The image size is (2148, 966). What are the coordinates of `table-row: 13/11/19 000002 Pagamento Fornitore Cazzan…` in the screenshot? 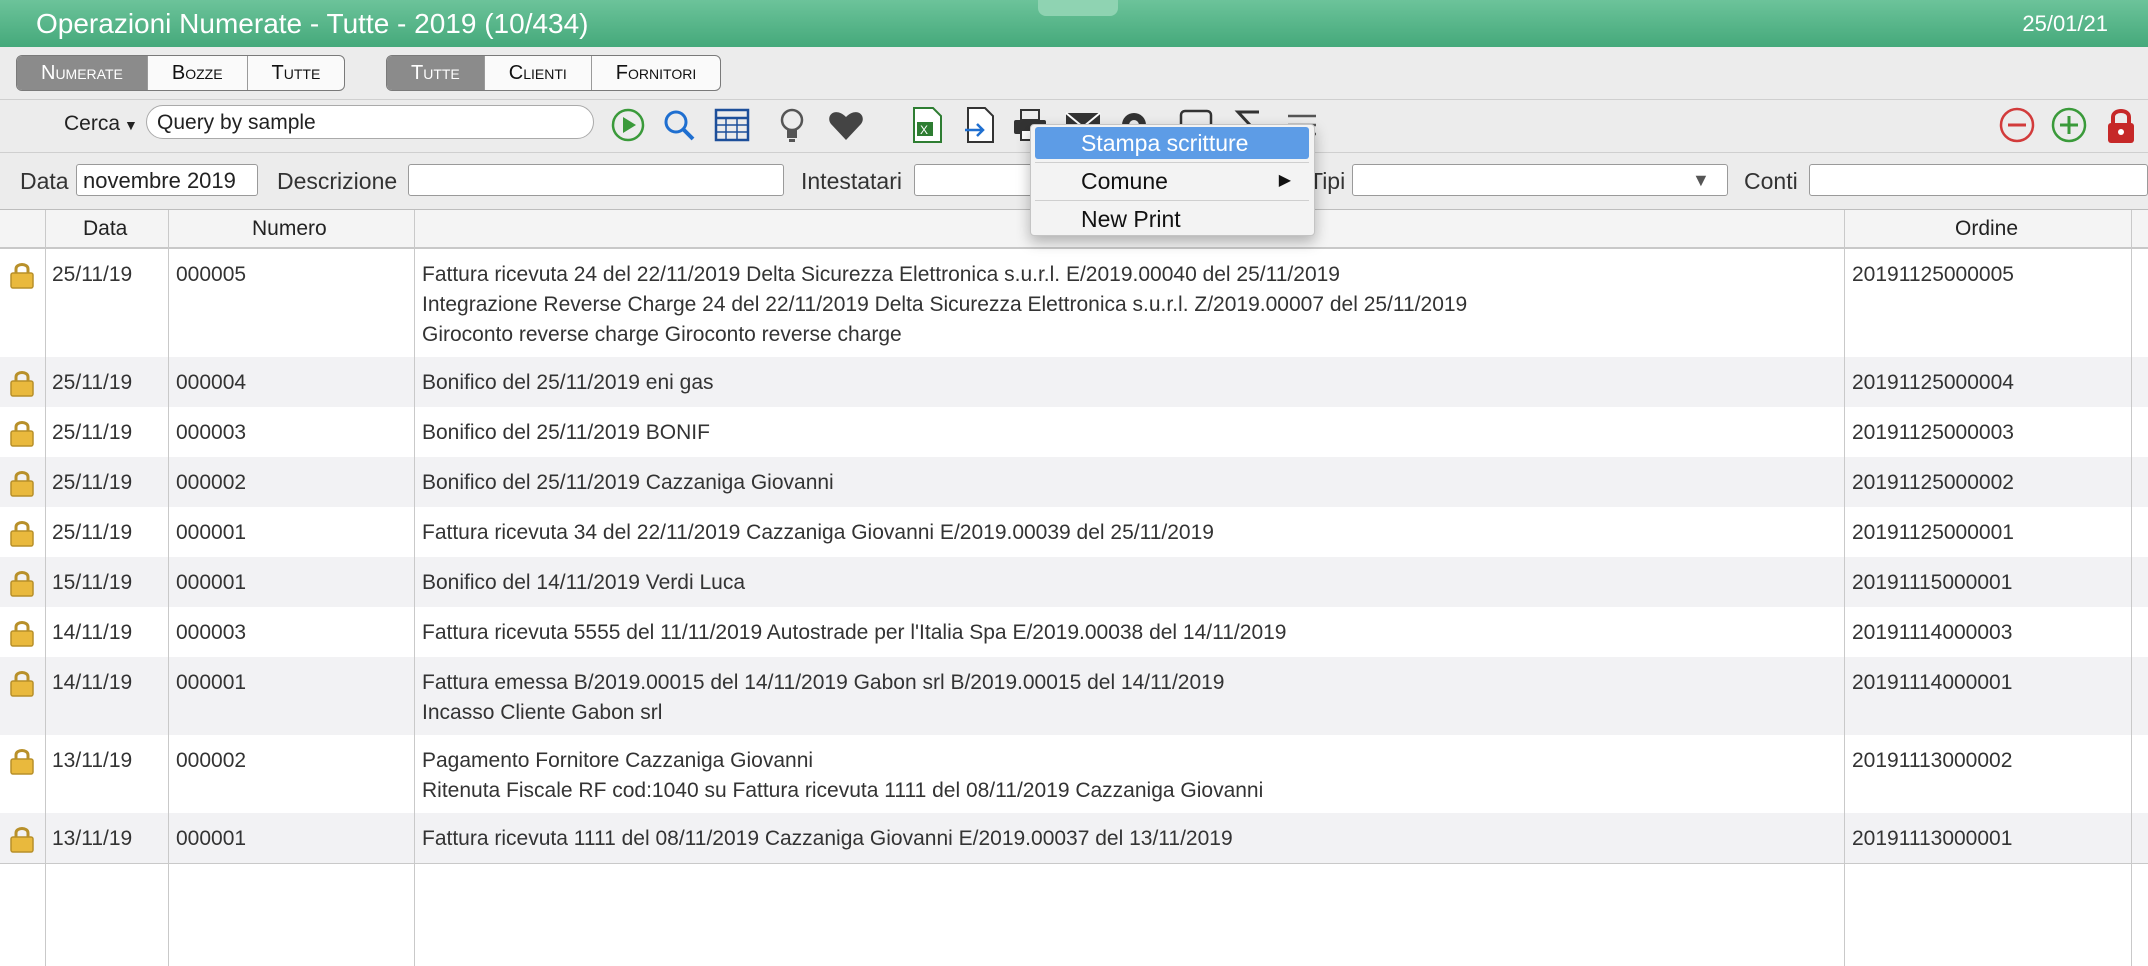 It's located at (1074, 774).